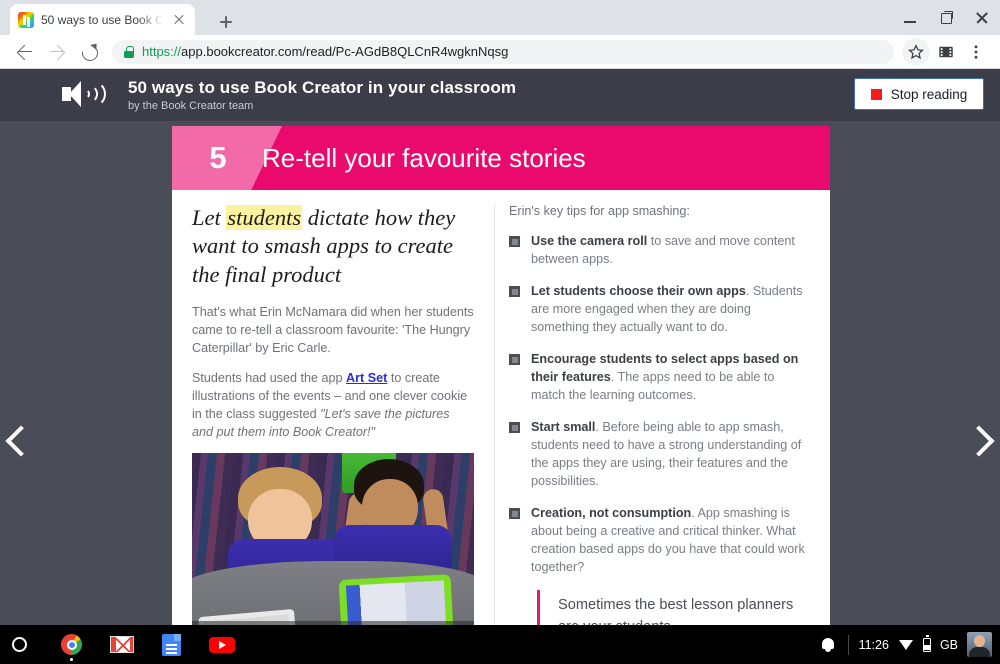  I want to click on chapter-title: Re-tell your favourite stories, so click(424, 157).